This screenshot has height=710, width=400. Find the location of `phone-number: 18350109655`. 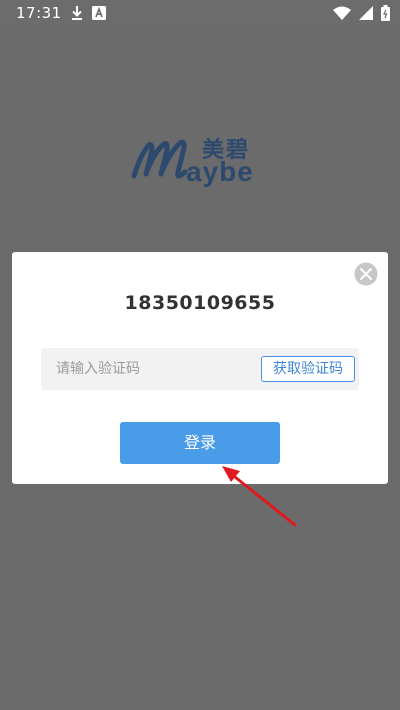

phone-number: 18350109655 is located at coordinates (200, 303).